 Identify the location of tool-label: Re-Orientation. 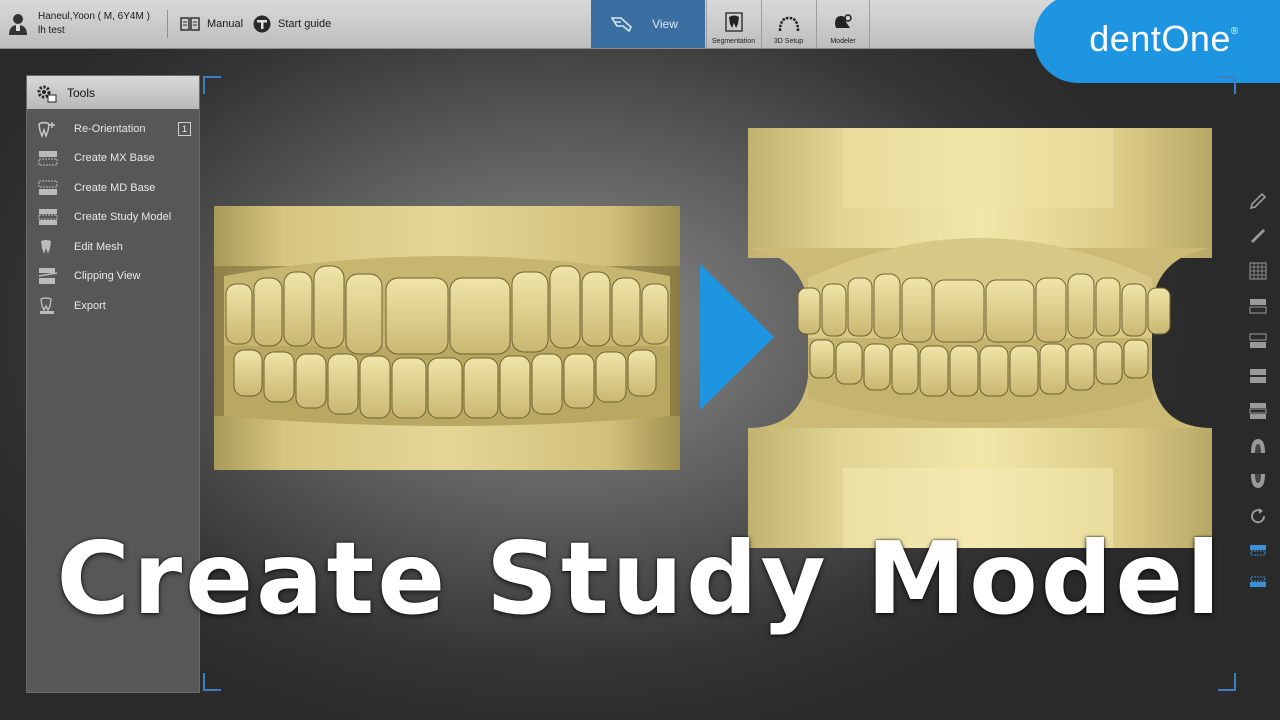
(110, 128).